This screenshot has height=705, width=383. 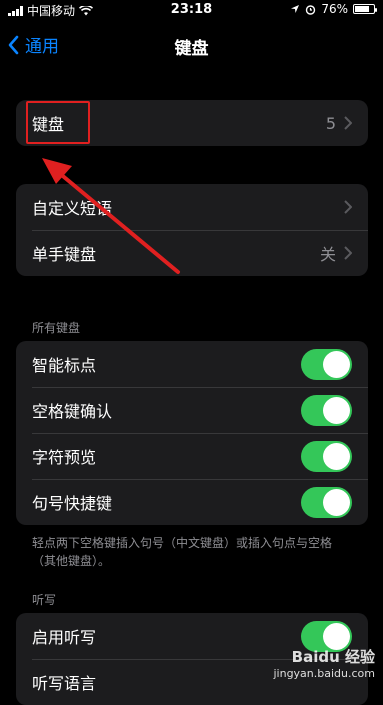 What do you see at coordinates (326, 456) in the screenshot?
I see `character-preview-toggle` at bounding box center [326, 456].